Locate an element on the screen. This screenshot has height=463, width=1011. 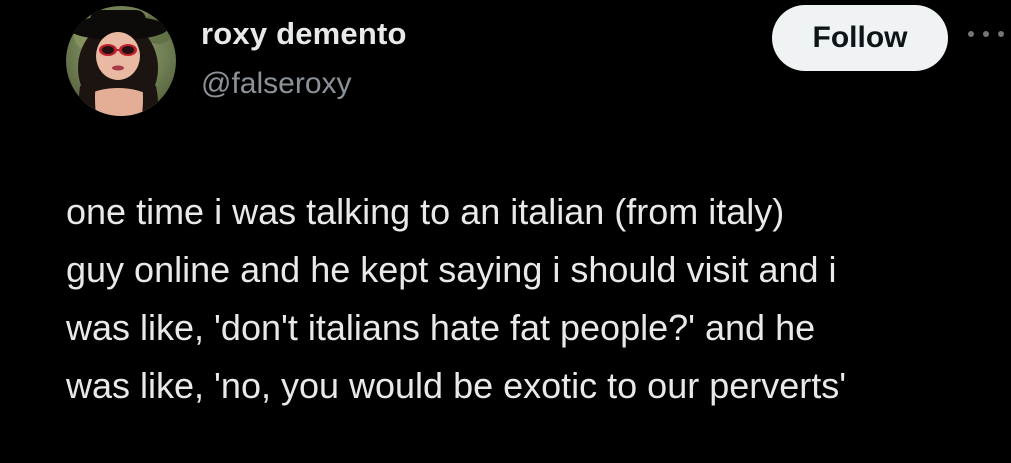
profile-photo-icon is located at coordinates (121, 61).